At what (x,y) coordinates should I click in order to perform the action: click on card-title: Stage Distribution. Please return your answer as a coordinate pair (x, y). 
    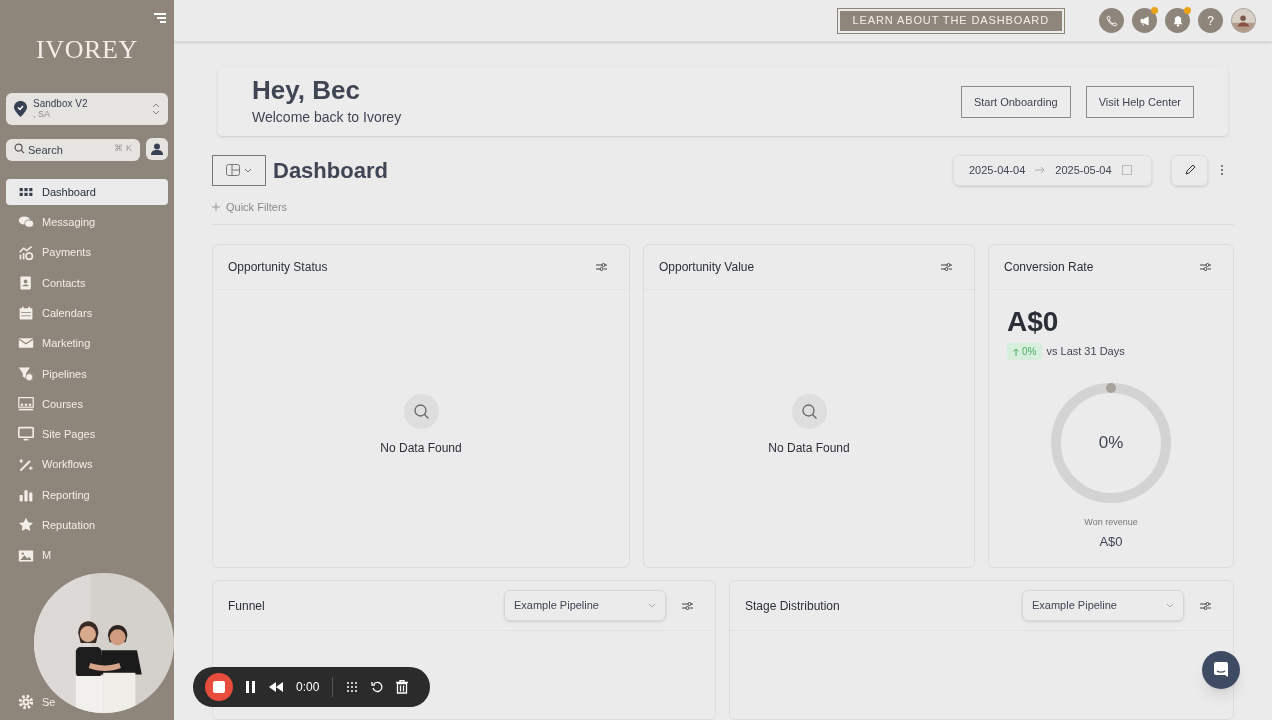
    Looking at the image, I should click on (793, 606).